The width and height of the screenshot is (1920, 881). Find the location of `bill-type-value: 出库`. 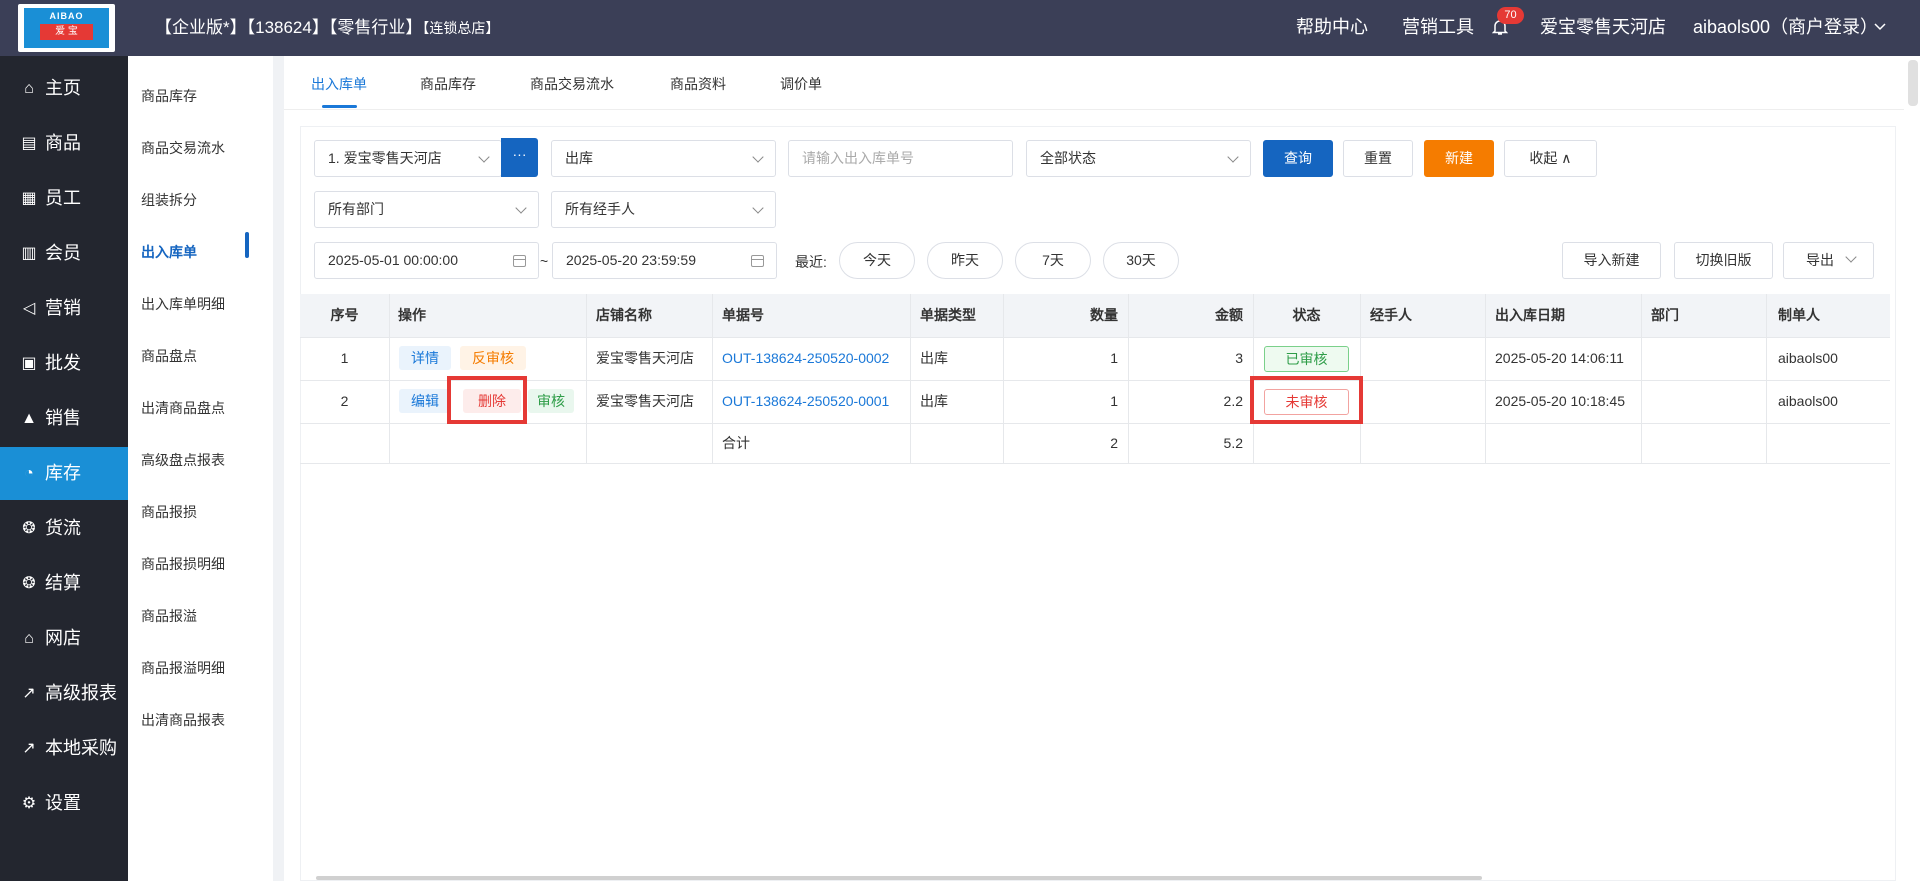

bill-type-value: 出库 is located at coordinates (579, 158).